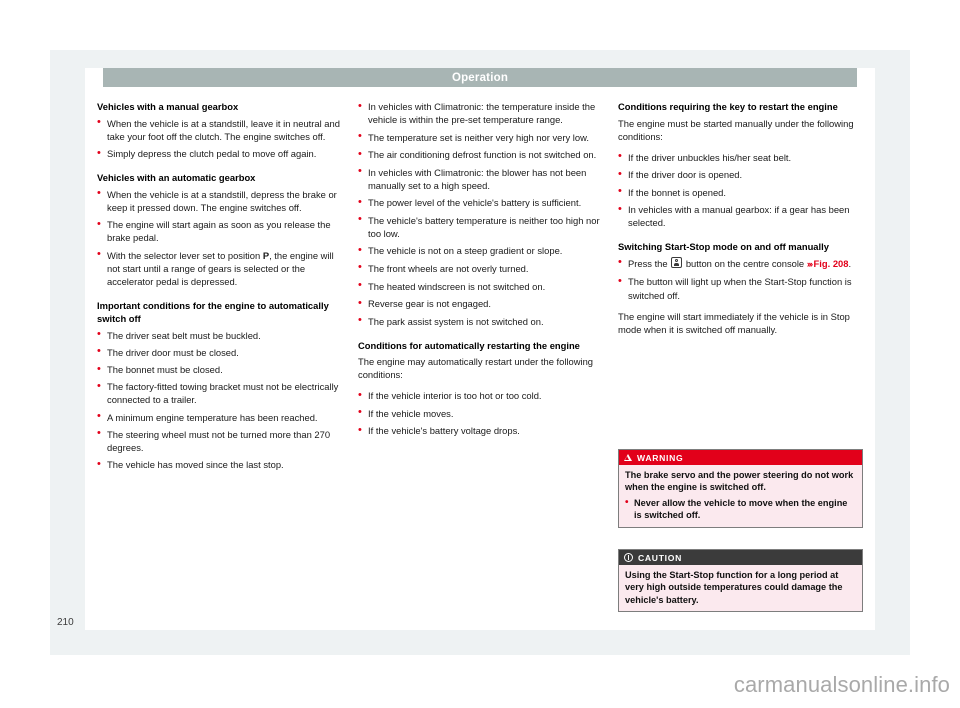 The height and width of the screenshot is (708, 960). Describe the element at coordinates (740, 557) in the screenshot. I see `caution-header: CAUTION` at that location.